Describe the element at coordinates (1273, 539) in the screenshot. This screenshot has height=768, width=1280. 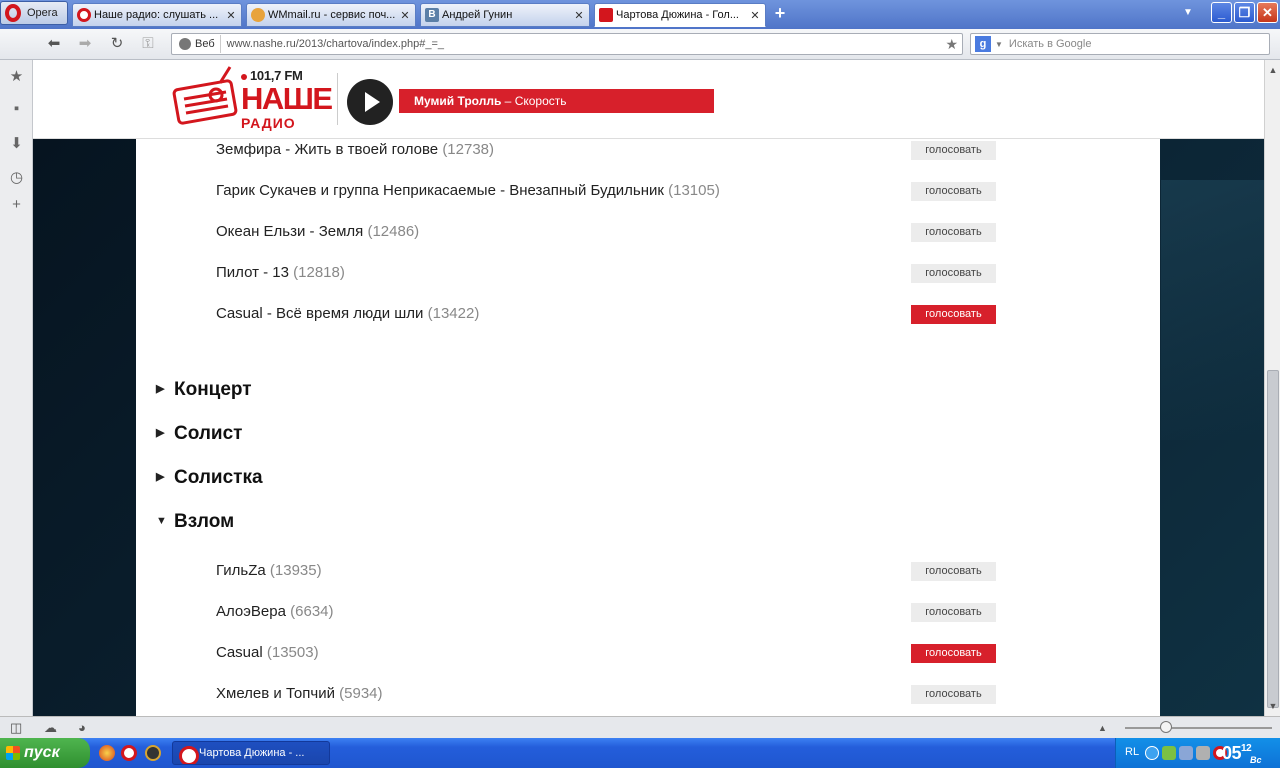
I see `scrollbar-thumb` at that location.